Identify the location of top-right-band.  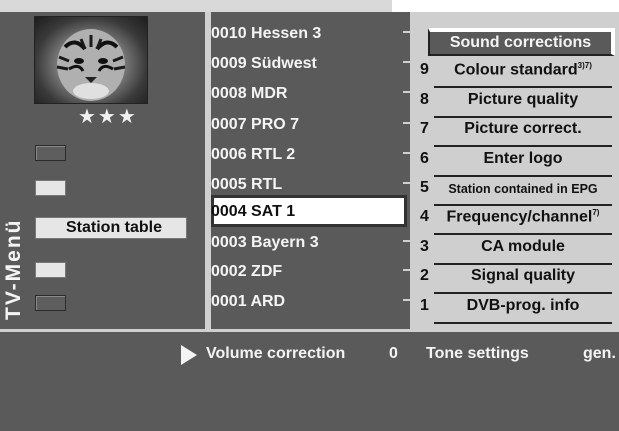
(505, 6).